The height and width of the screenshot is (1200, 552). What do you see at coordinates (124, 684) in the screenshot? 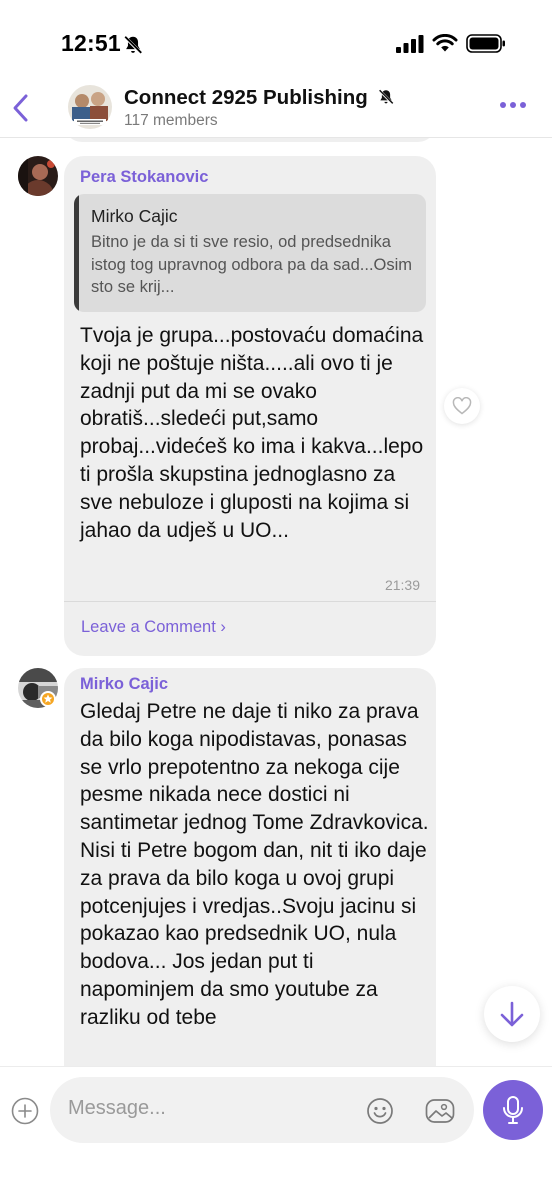
I see `sender-name: Mirko Cajic` at bounding box center [124, 684].